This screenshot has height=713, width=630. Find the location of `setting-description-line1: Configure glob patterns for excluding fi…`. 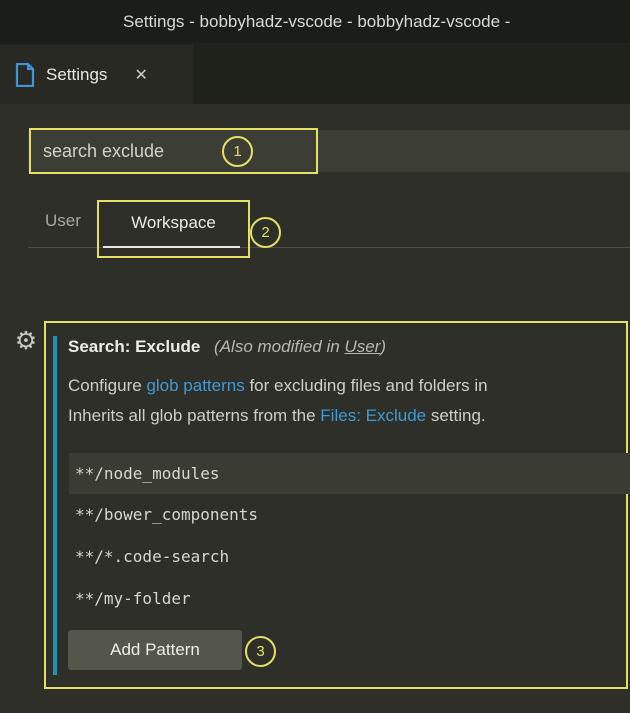

setting-description-line1: Configure glob patterns for excluding fi… is located at coordinates (278, 385).